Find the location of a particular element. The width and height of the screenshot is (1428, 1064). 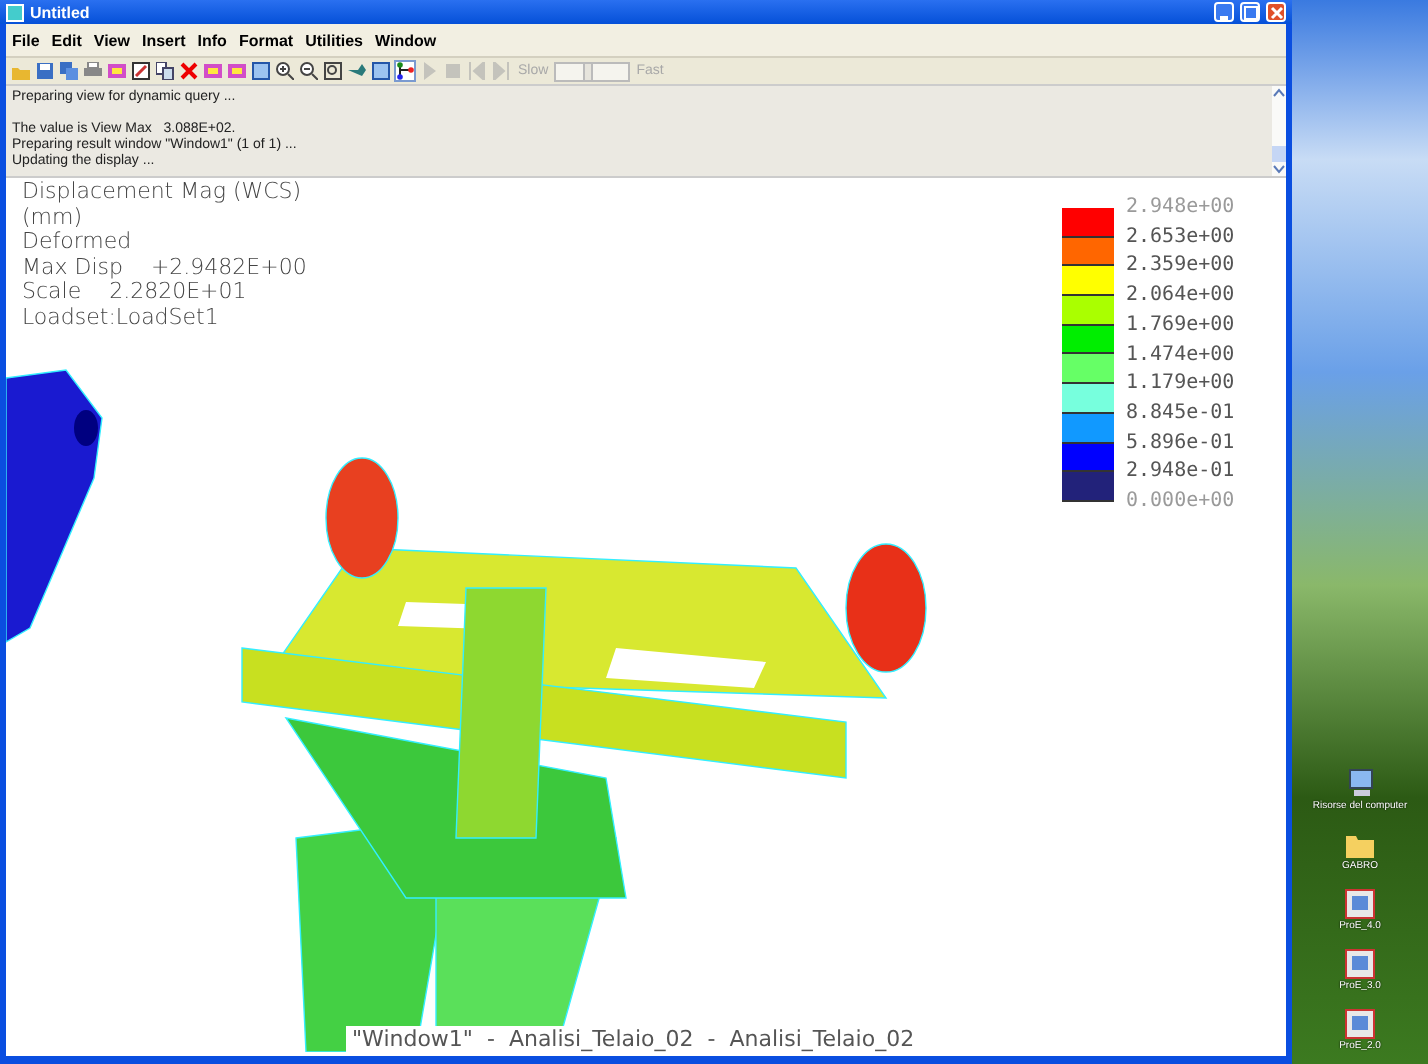

menu-item: Info is located at coordinates (212, 40).